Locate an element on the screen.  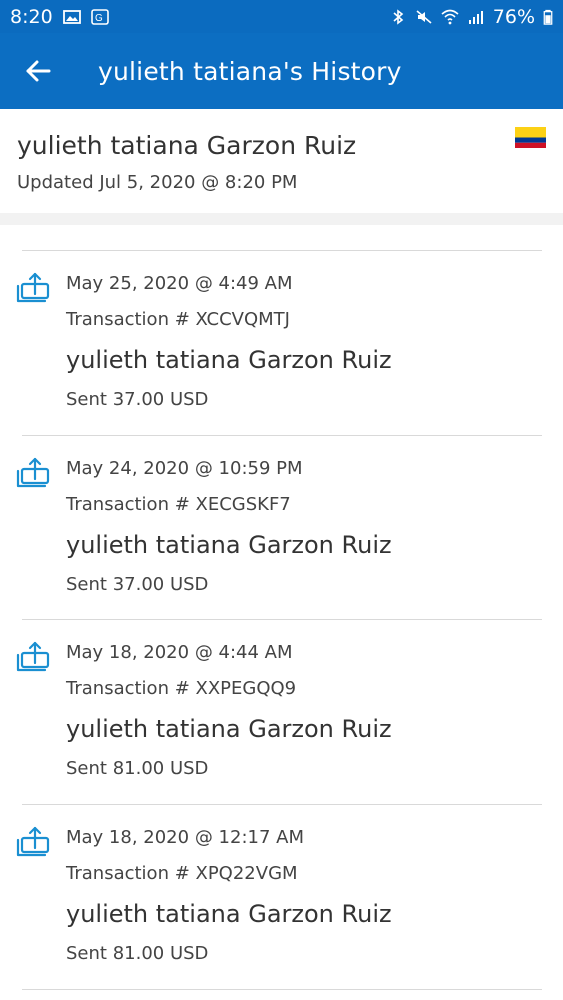
transaction-id: Transaction # XXPEGQQ9 is located at coordinates (181, 688).